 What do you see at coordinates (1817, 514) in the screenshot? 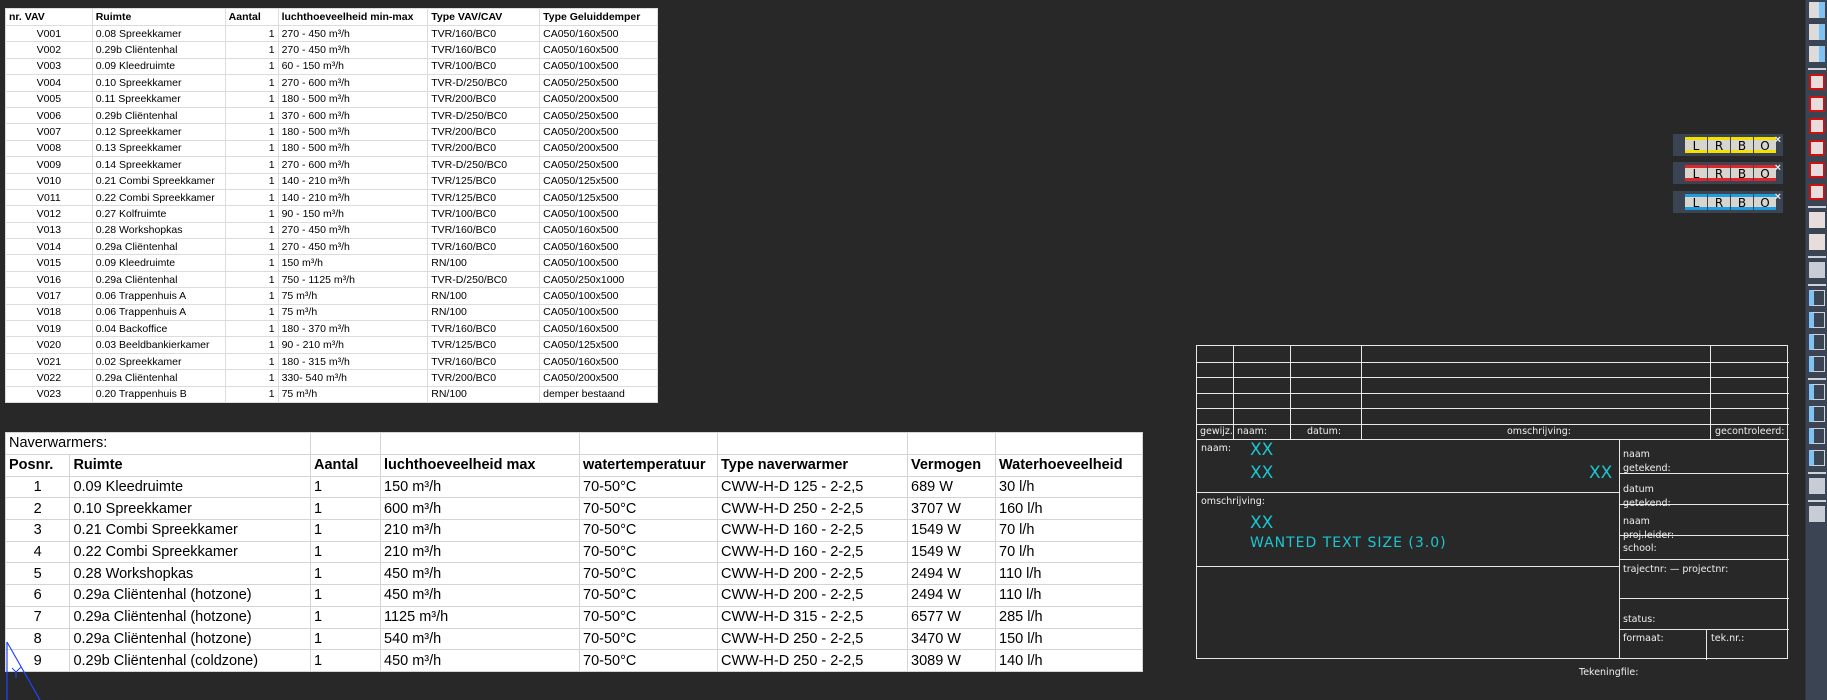
I see `zoom-extents-icon` at bounding box center [1817, 514].